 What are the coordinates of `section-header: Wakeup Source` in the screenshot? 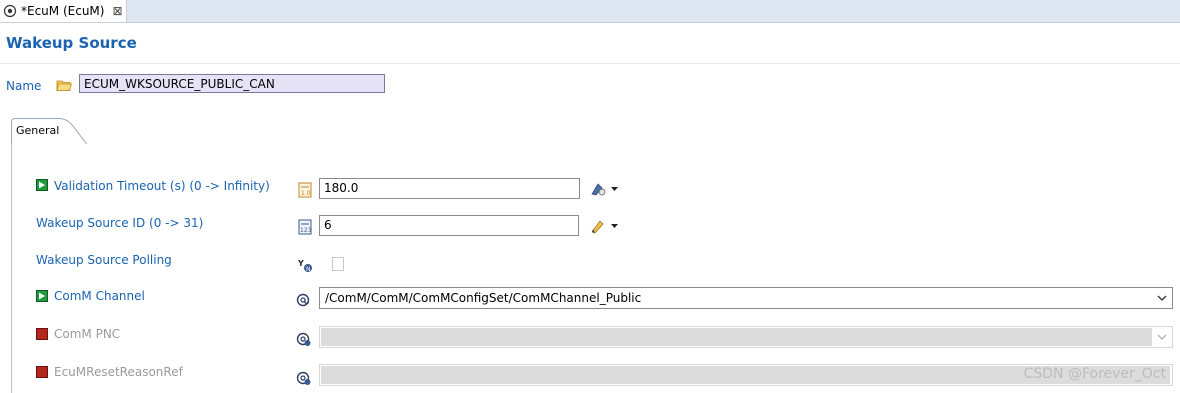 It's located at (590, 43).